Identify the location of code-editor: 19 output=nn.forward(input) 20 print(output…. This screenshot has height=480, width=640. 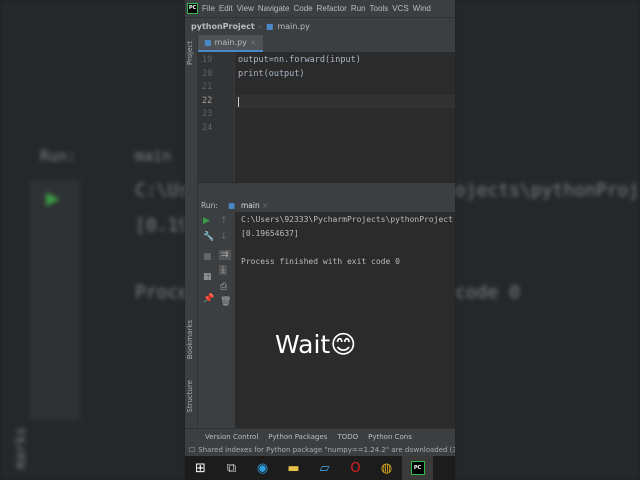
(326, 117).